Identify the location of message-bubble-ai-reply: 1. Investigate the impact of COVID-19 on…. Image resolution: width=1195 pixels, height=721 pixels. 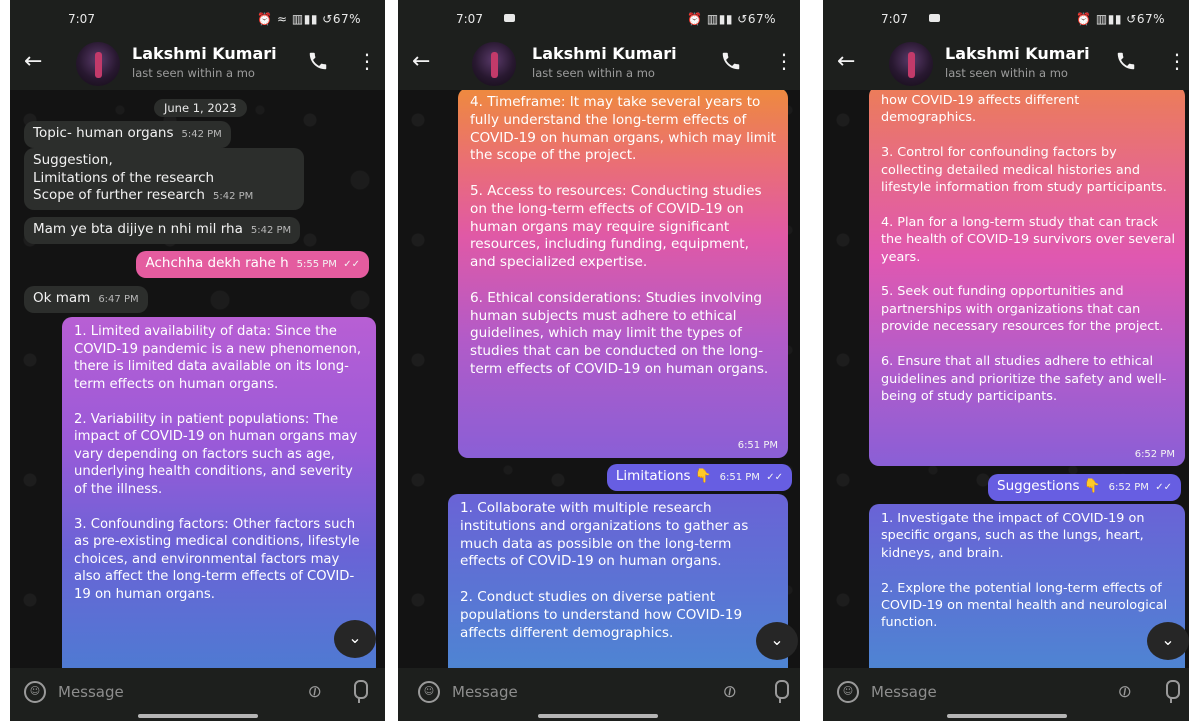
(1027, 586).